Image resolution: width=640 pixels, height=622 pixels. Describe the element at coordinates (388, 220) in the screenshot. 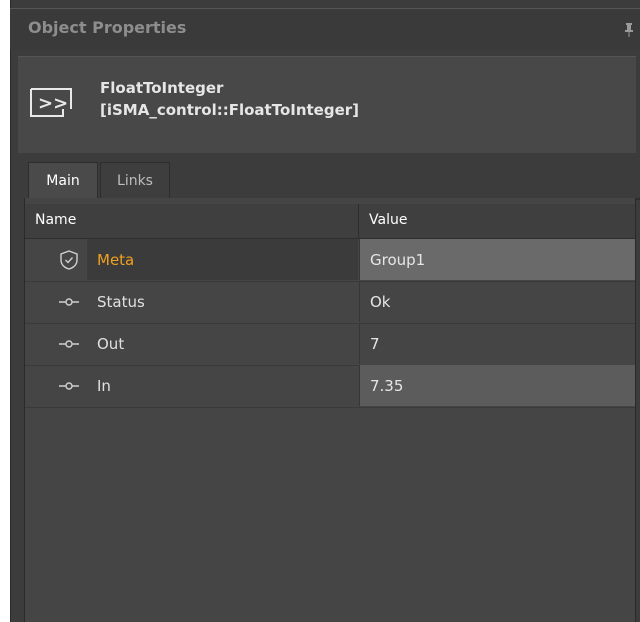

I see `column-header-value: Value` at that location.